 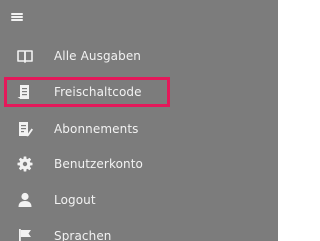 What do you see at coordinates (25, 164) in the screenshot?
I see `gear-icon` at bounding box center [25, 164].